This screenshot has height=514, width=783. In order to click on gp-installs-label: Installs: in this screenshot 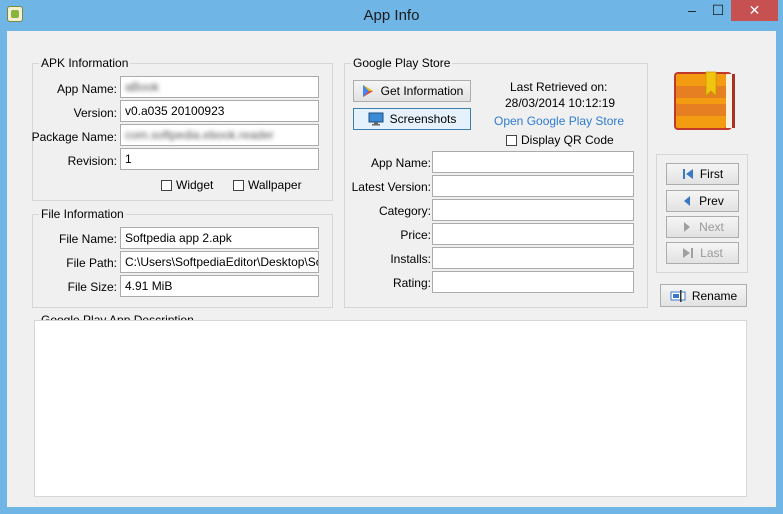, I will do `click(410, 259)`.